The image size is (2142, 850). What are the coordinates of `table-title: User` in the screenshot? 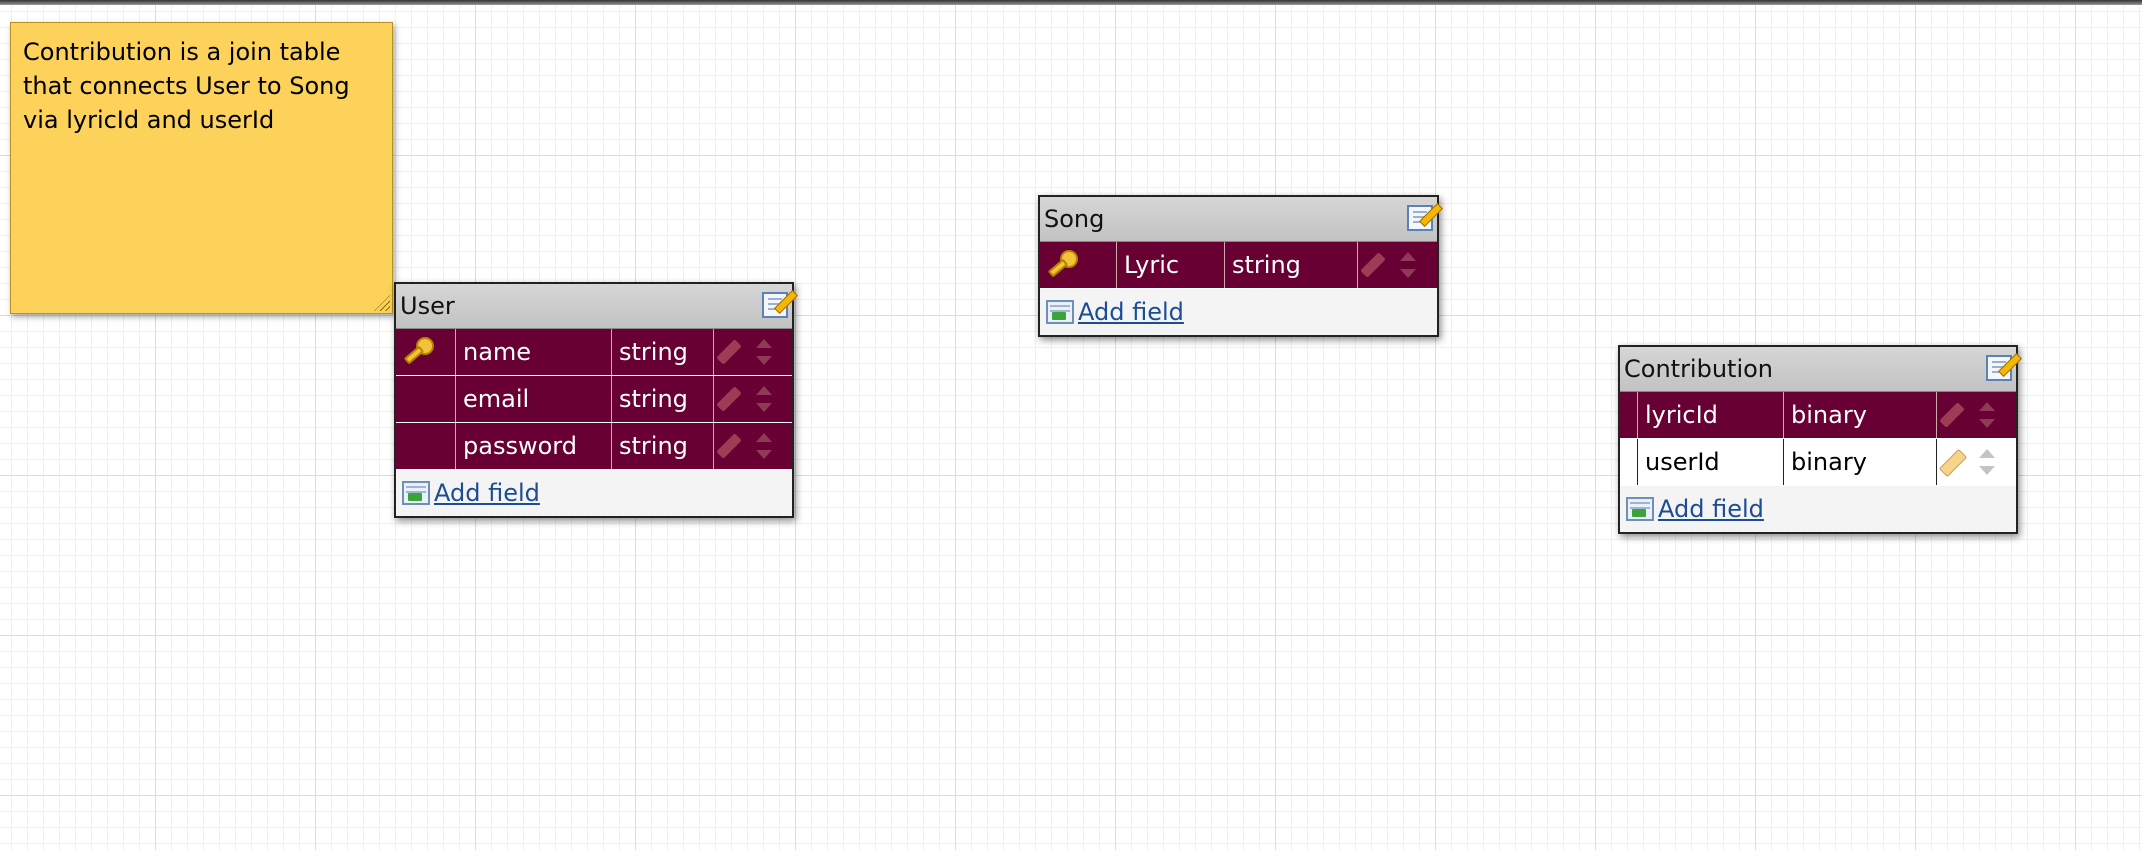 It's located at (427, 306).